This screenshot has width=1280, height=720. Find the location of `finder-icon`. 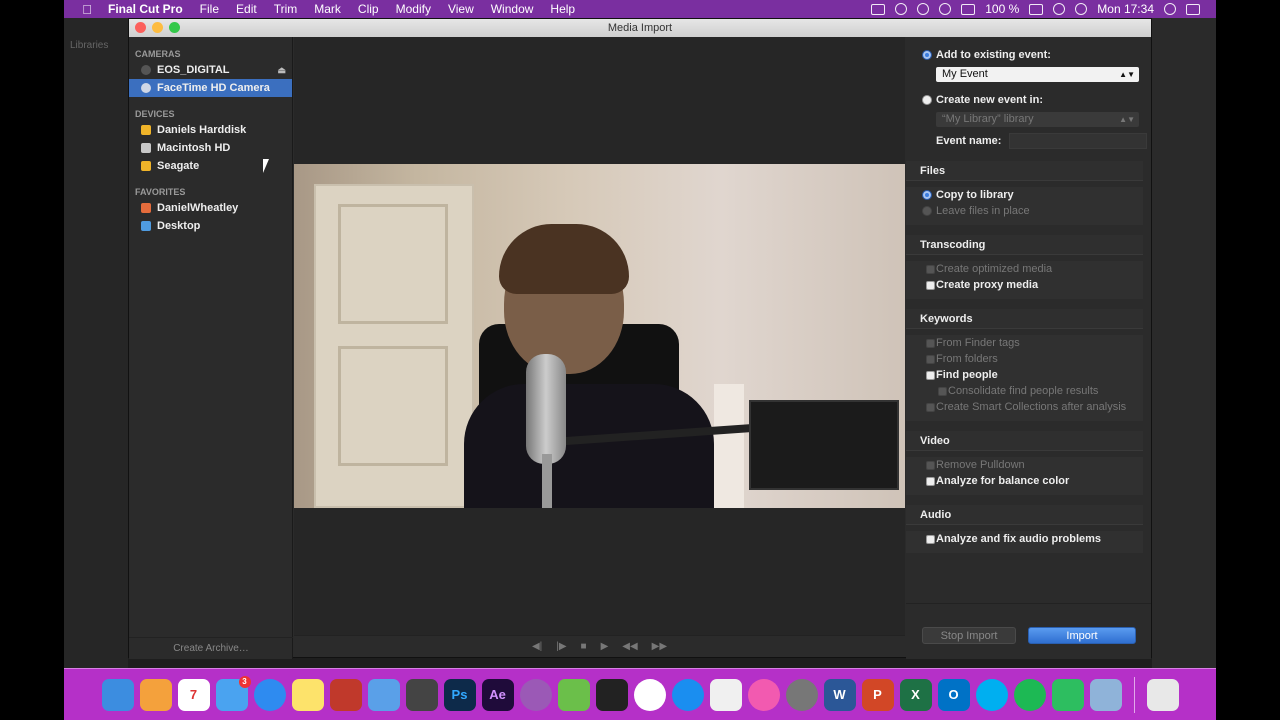

finder-icon is located at coordinates (117, 694).